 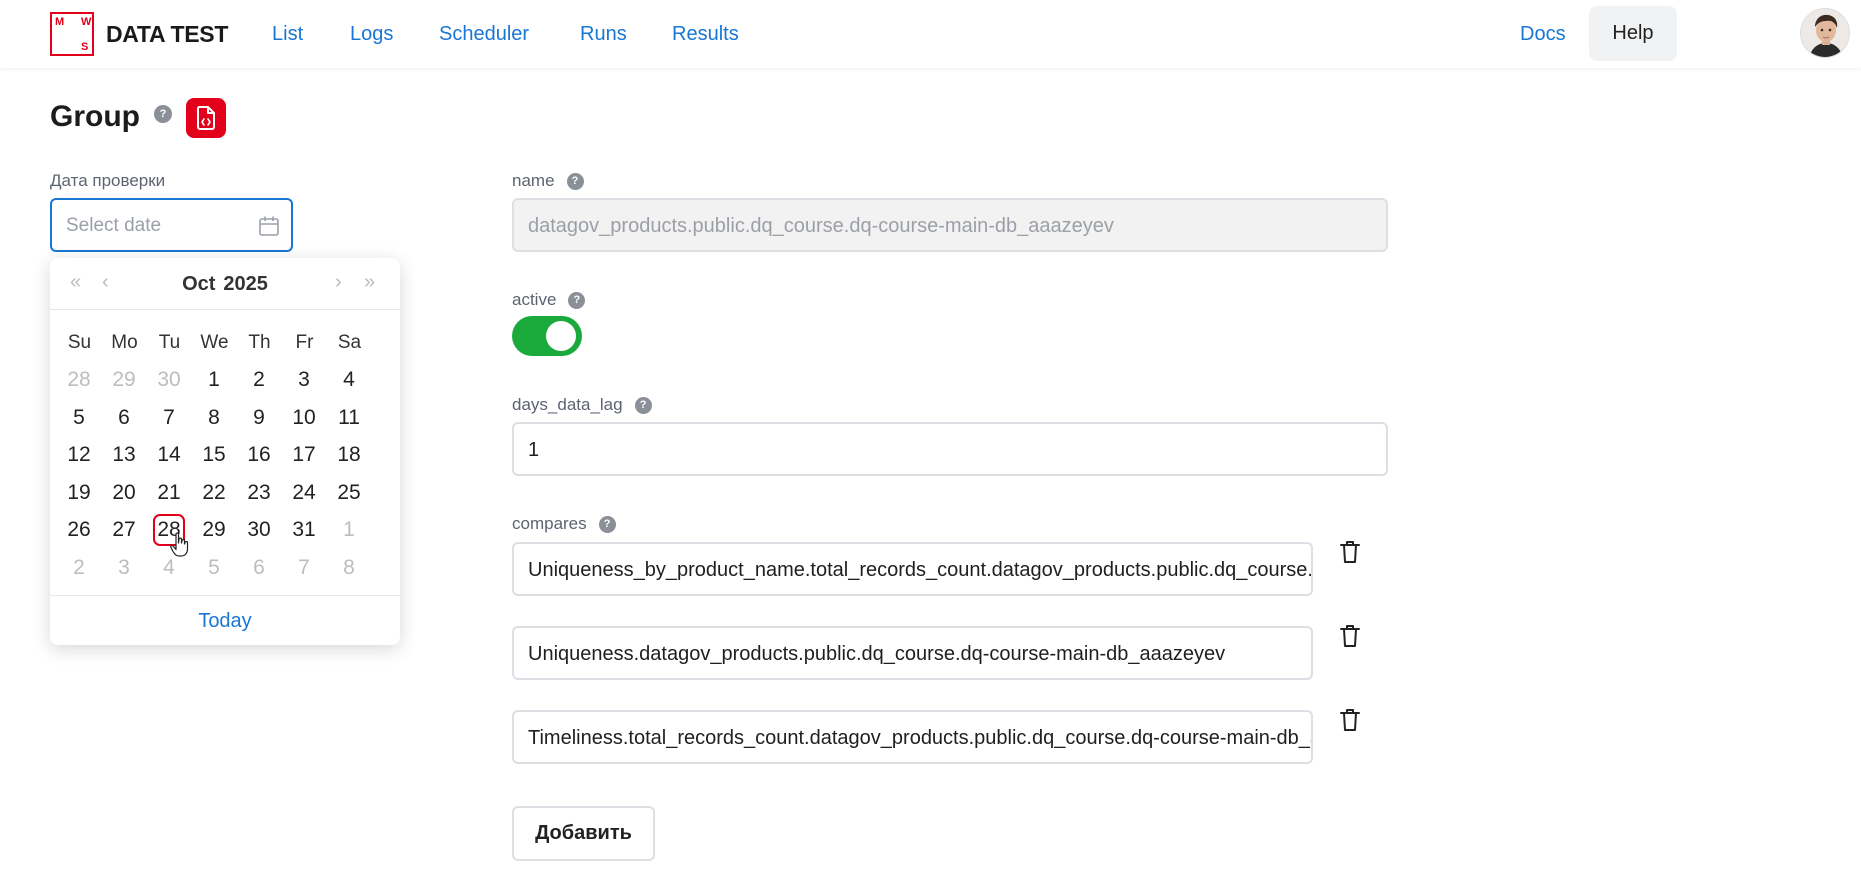 What do you see at coordinates (534, 299) in the screenshot?
I see `active-label-text: active` at bounding box center [534, 299].